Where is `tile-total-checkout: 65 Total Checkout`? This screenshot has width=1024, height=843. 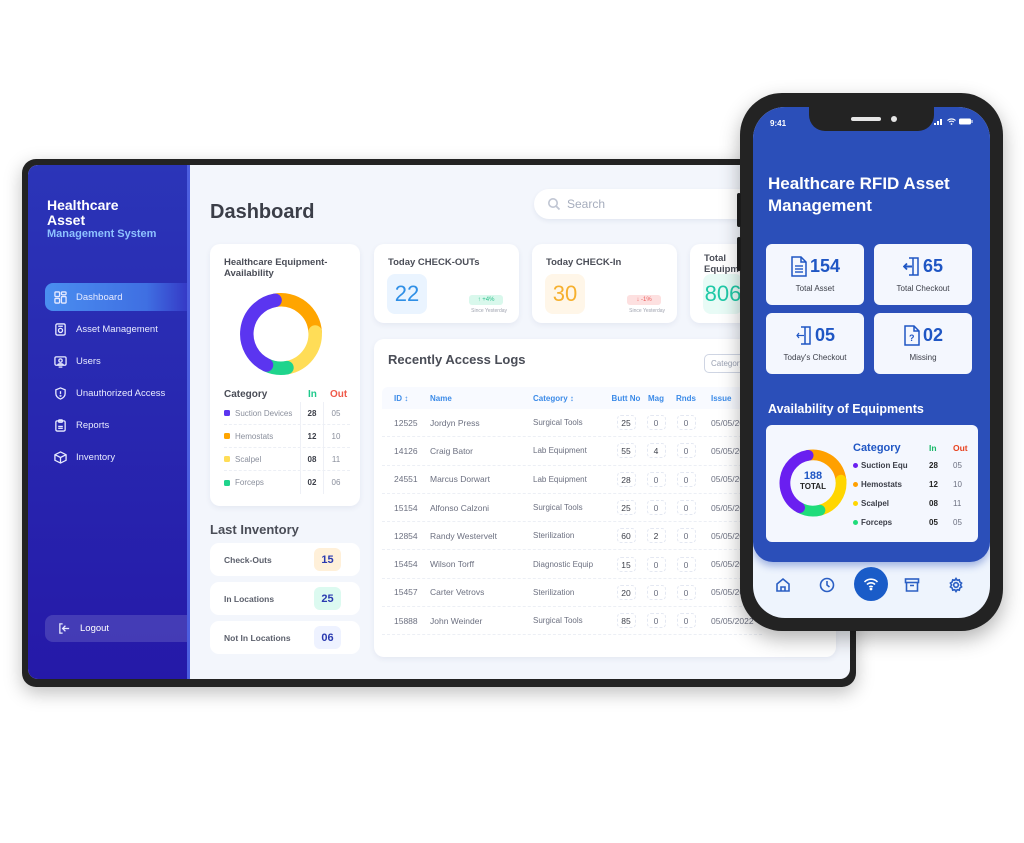 tile-total-checkout: 65 Total Checkout is located at coordinates (923, 274).